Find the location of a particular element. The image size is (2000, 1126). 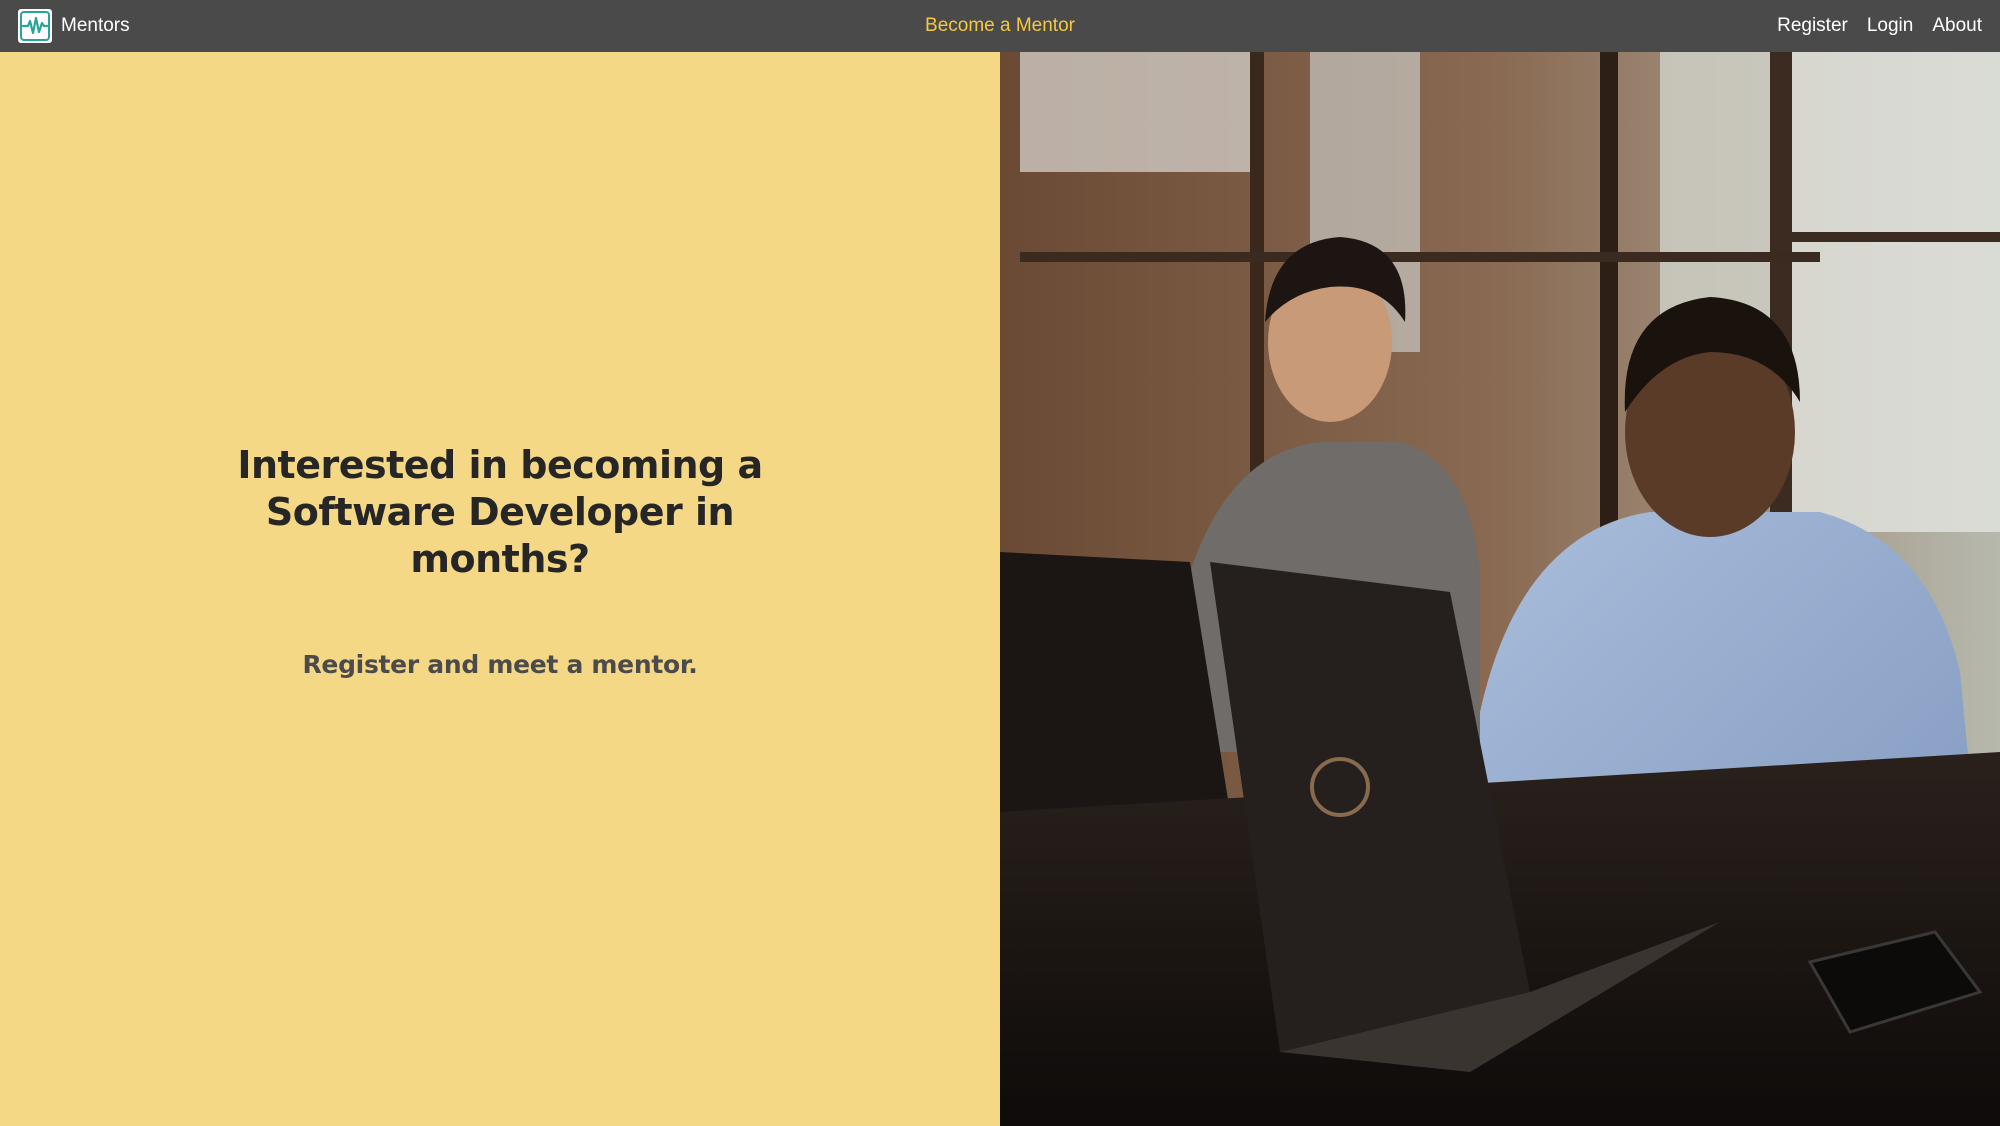

brand-link: Mentors is located at coordinates (74, 26).